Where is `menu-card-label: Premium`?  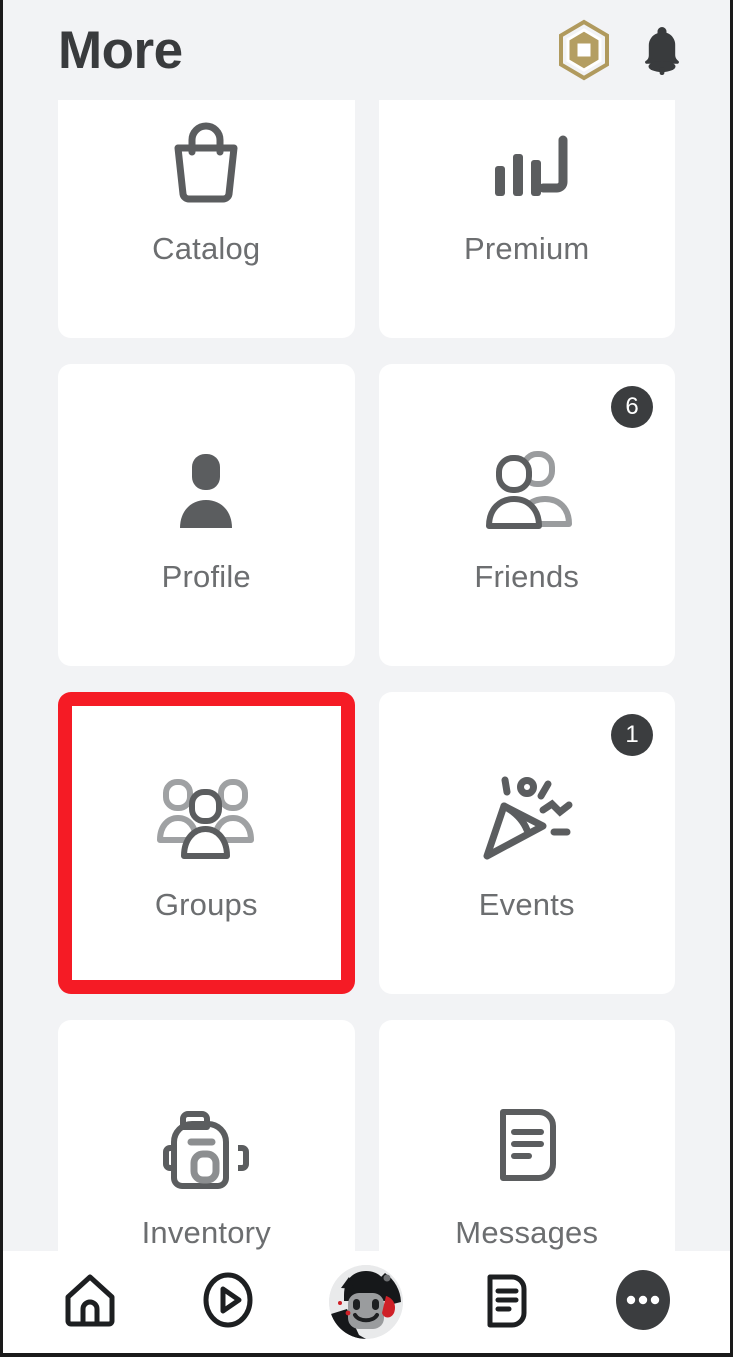
menu-card-label: Premium is located at coordinates (527, 248).